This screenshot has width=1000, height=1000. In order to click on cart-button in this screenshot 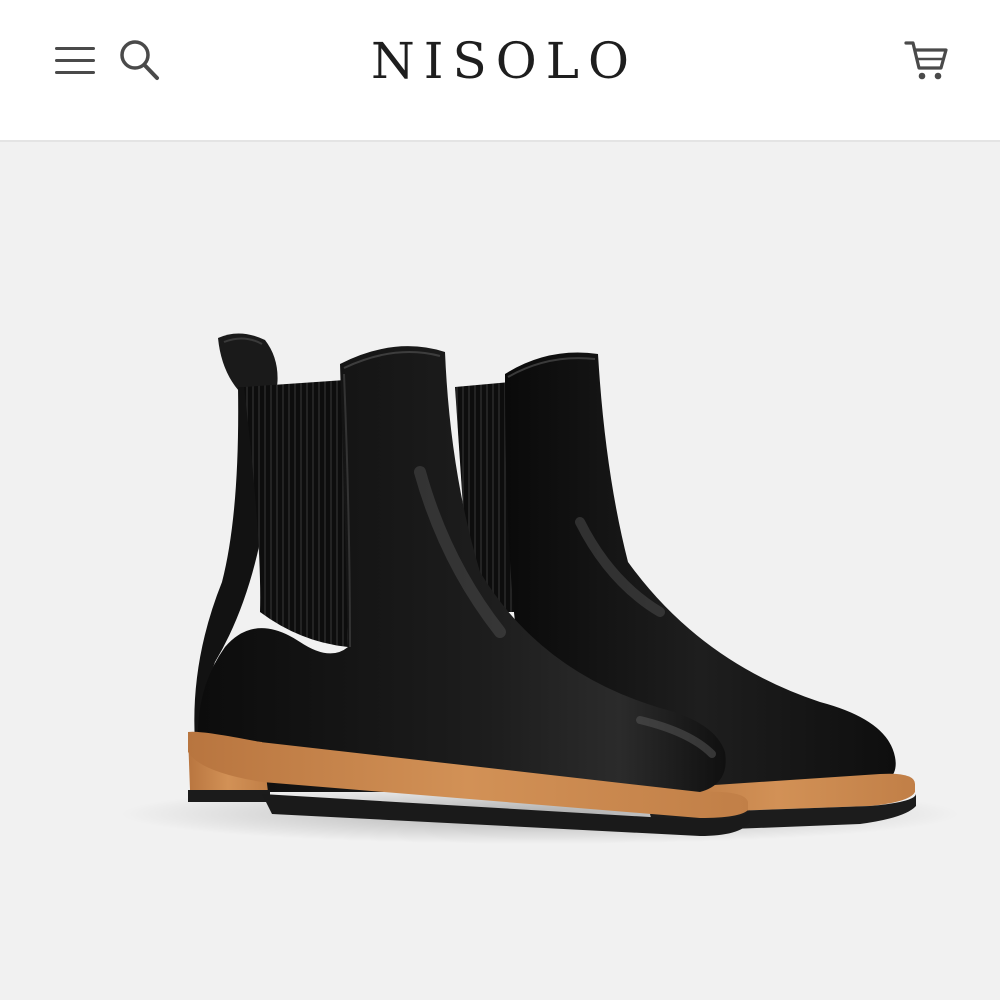, I will do `click(926, 60)`.